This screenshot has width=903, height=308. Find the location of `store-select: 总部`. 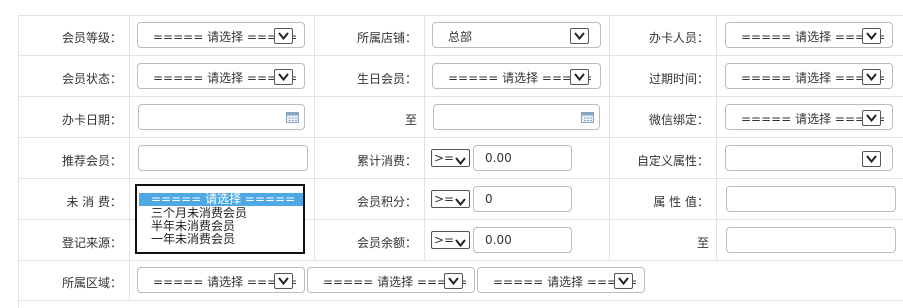

store-select: 总部 is located at coordinates (516, 35).